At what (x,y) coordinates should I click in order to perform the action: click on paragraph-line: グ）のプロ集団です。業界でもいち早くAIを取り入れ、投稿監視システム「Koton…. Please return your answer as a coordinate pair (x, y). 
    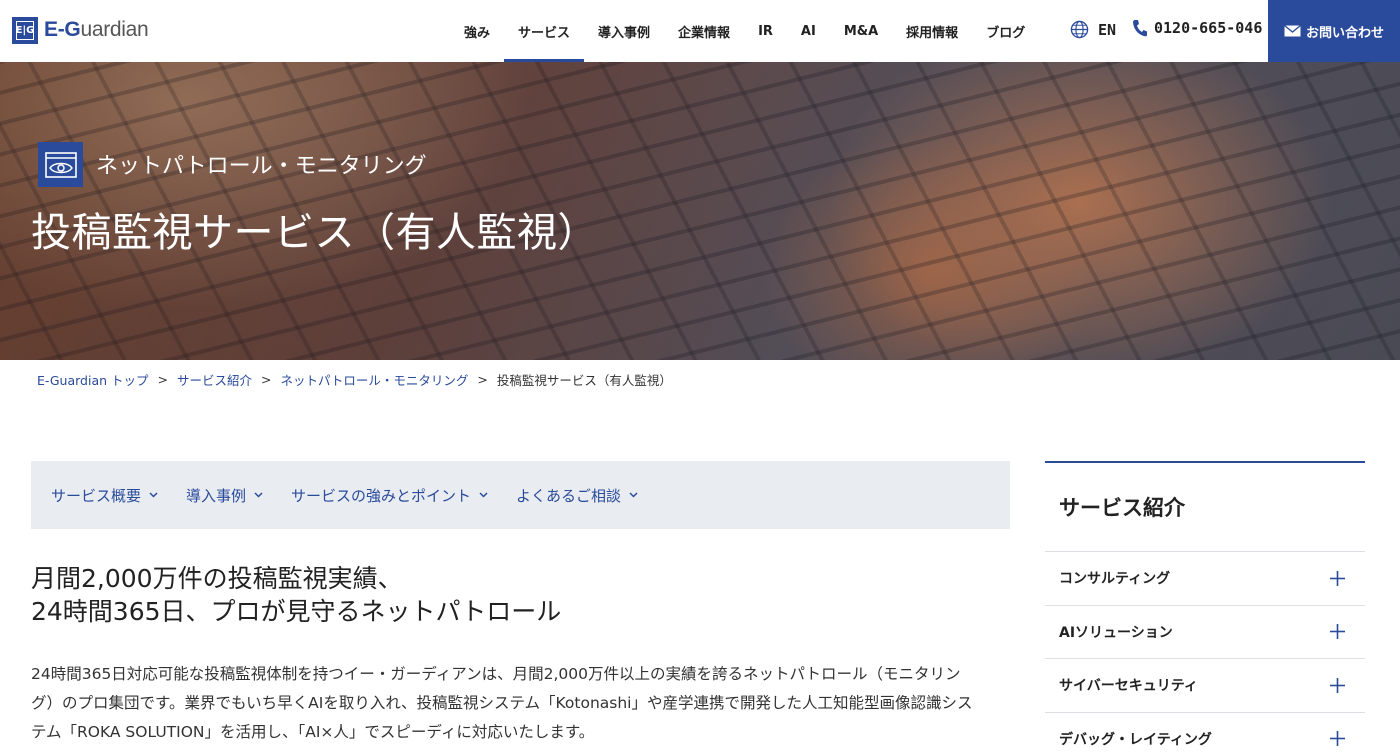
    Looking at the image, I should click on (502, 703).